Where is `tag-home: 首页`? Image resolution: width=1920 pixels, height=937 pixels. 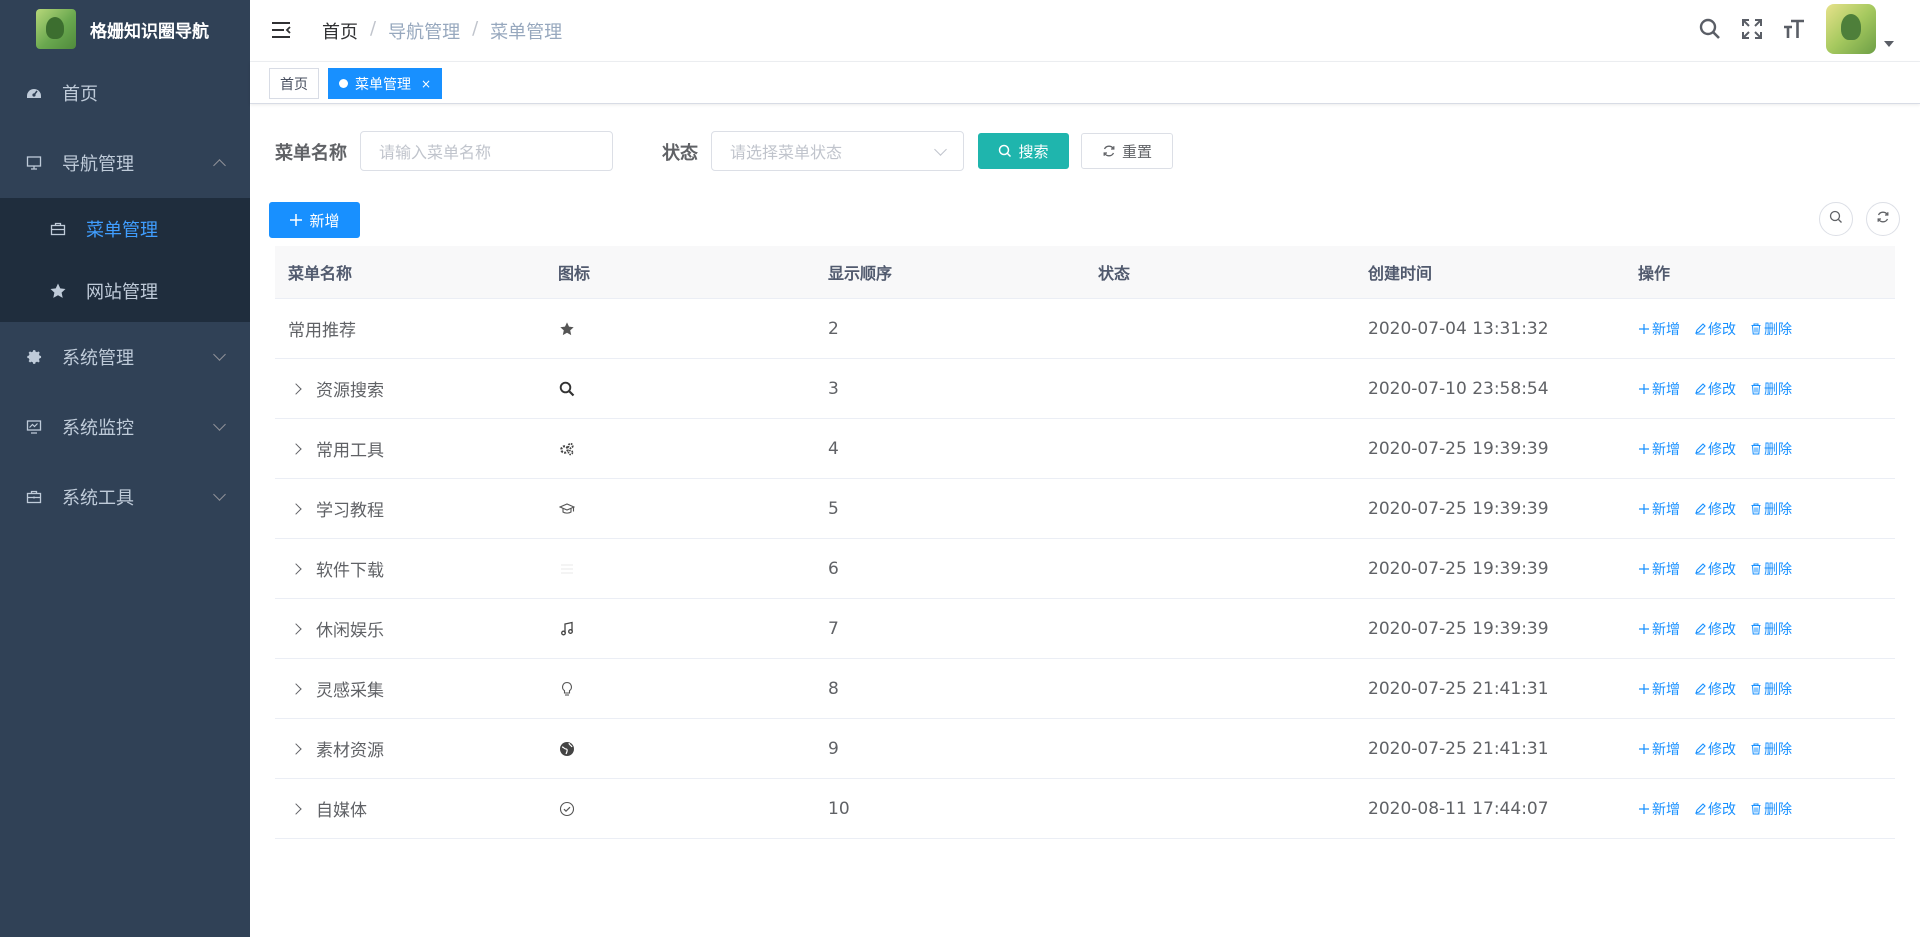 tag-home: 首页 is located at coordinates (294, 83).